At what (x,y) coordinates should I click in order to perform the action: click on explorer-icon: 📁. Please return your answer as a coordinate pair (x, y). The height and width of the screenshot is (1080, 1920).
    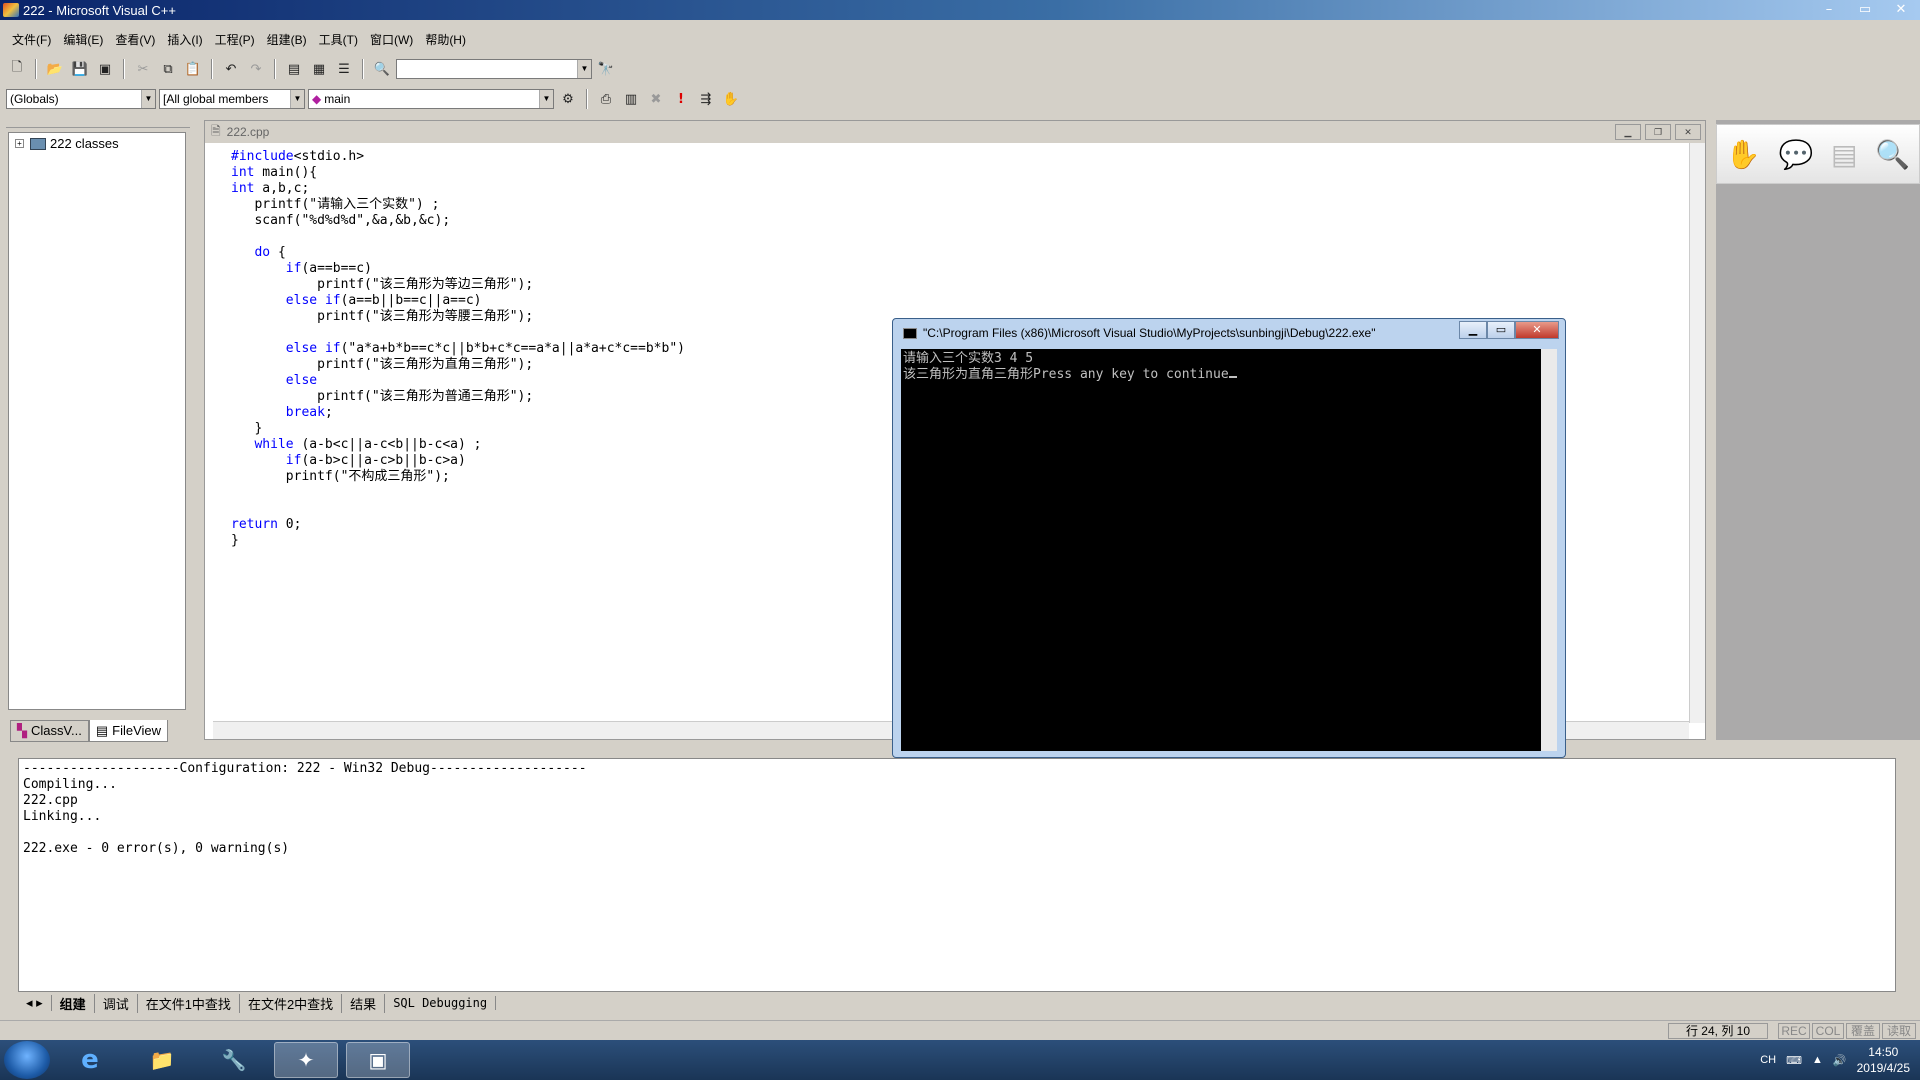
    Looking at the image, I should click on (162, 1060).